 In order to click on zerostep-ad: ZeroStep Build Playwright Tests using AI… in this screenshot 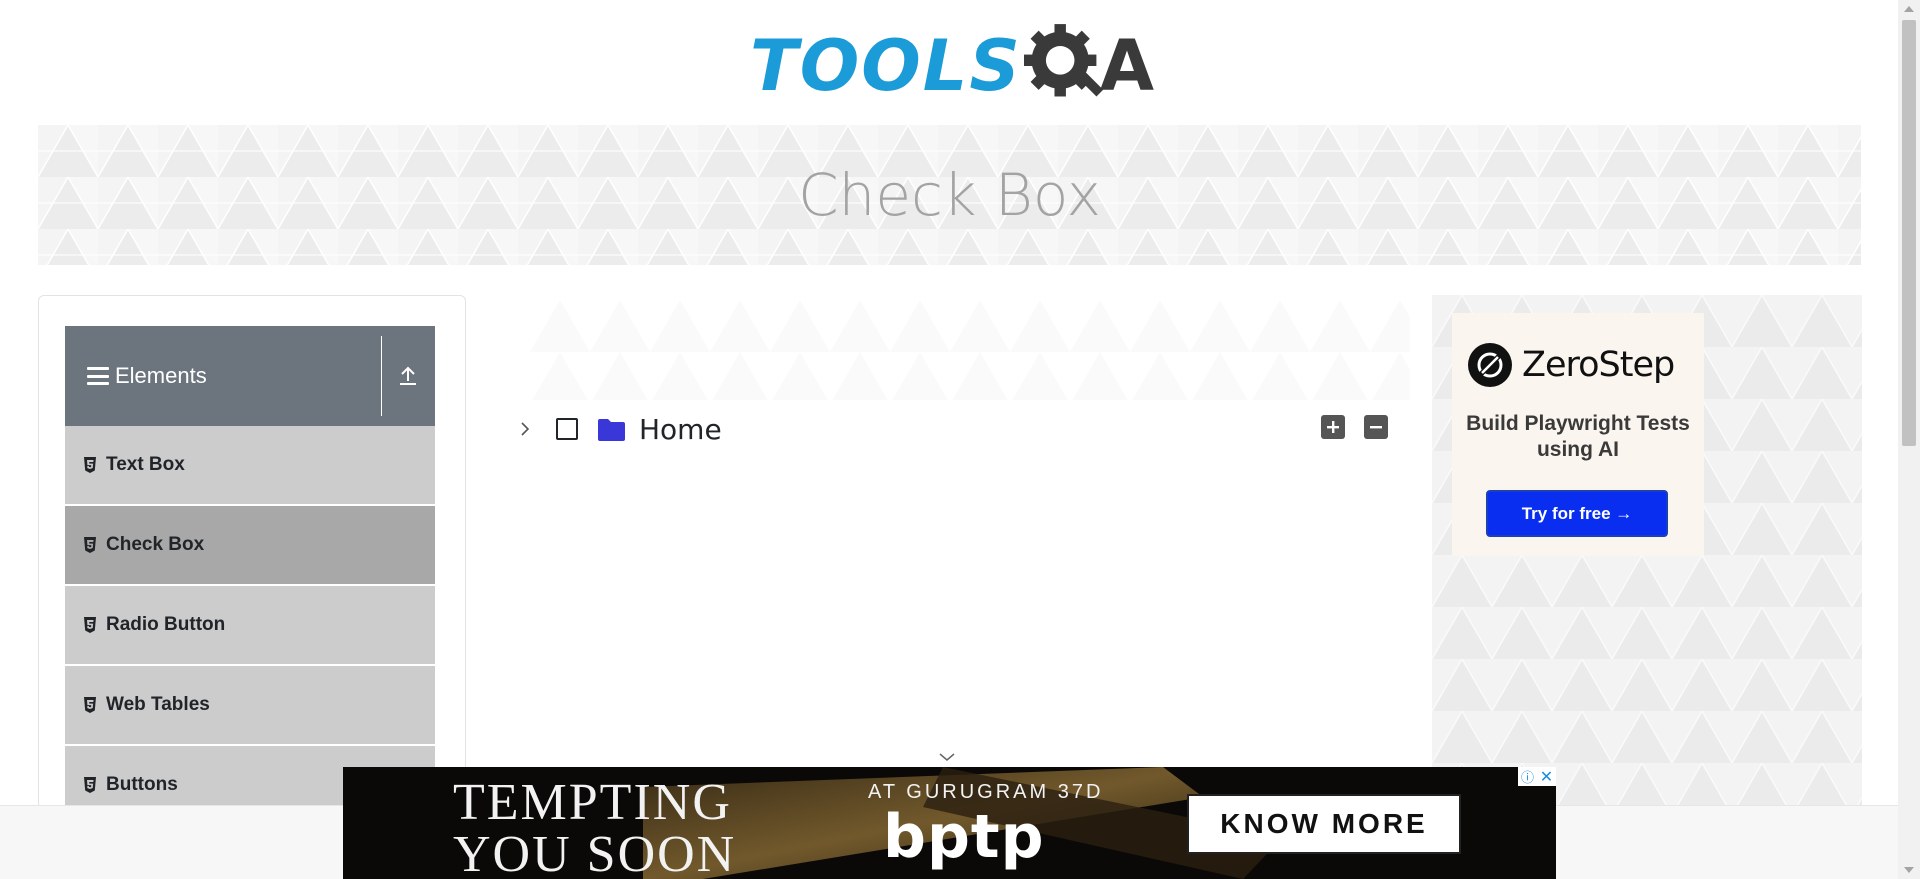, I will do `click(1578, 434)`.